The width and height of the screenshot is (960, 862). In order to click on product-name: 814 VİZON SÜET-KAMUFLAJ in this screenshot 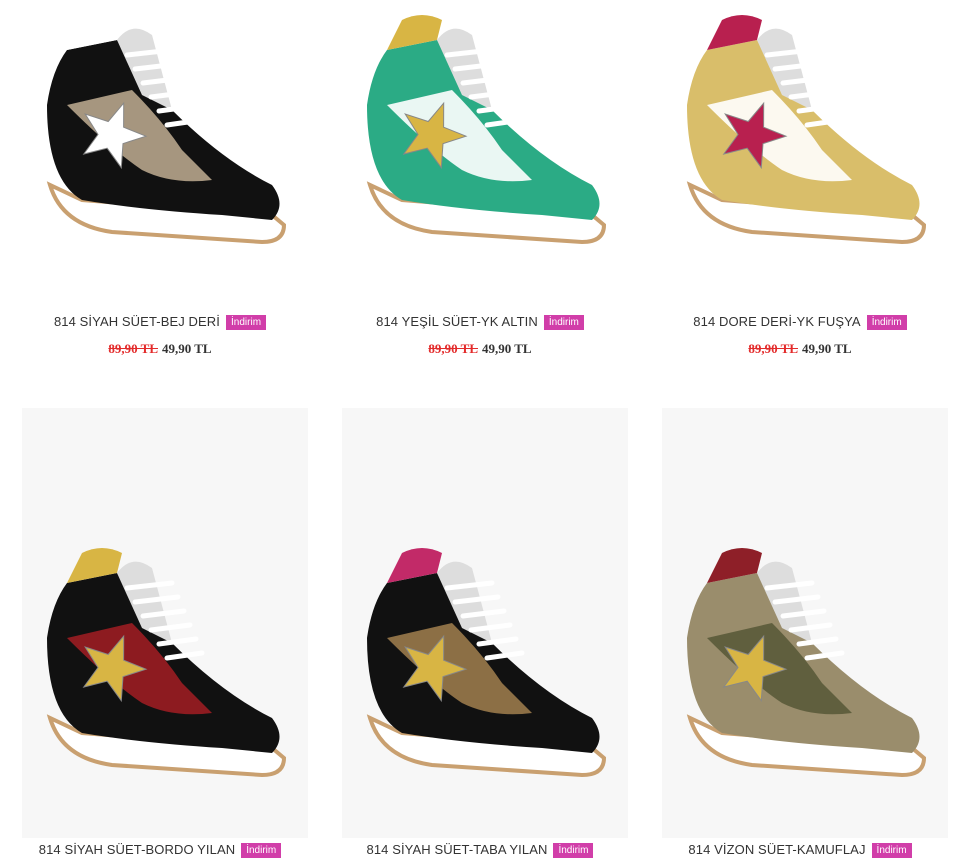, I will do `click(776, 849)`.